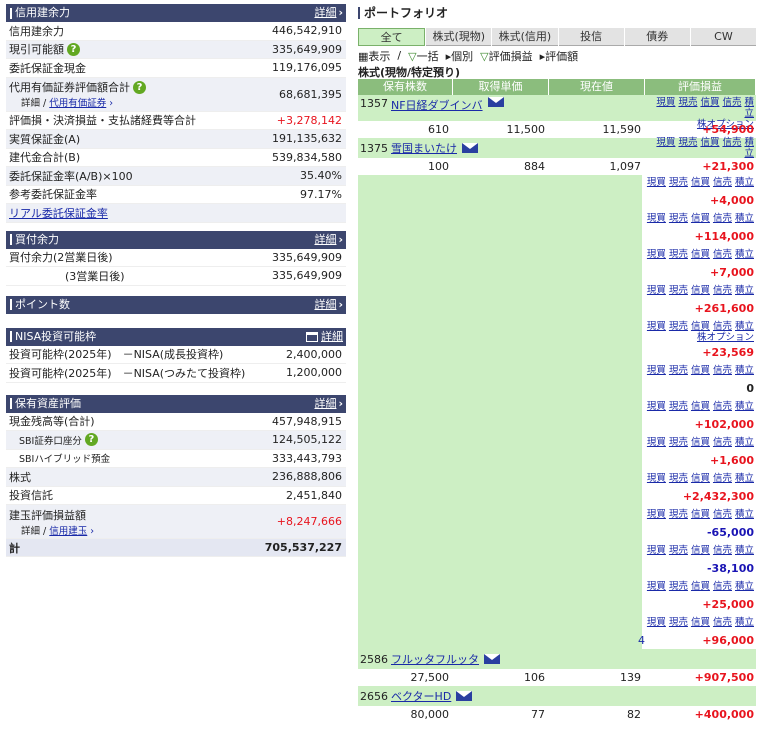 The height and width of the screenshot is (741, 762). What do you see at coordinates (725, 337) in the screenshot?
I see `option-link: 株オプション` at bounding box center [725, 337].